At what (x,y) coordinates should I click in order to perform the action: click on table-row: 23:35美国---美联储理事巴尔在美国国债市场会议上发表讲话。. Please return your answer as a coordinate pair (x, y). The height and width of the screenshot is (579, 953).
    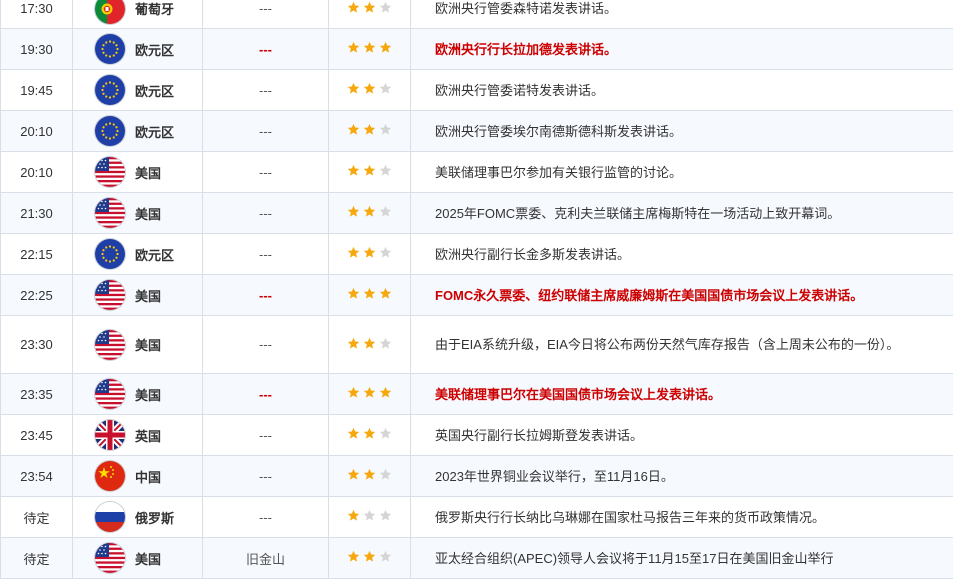
    Looking at the image, I should click on (477, 394).